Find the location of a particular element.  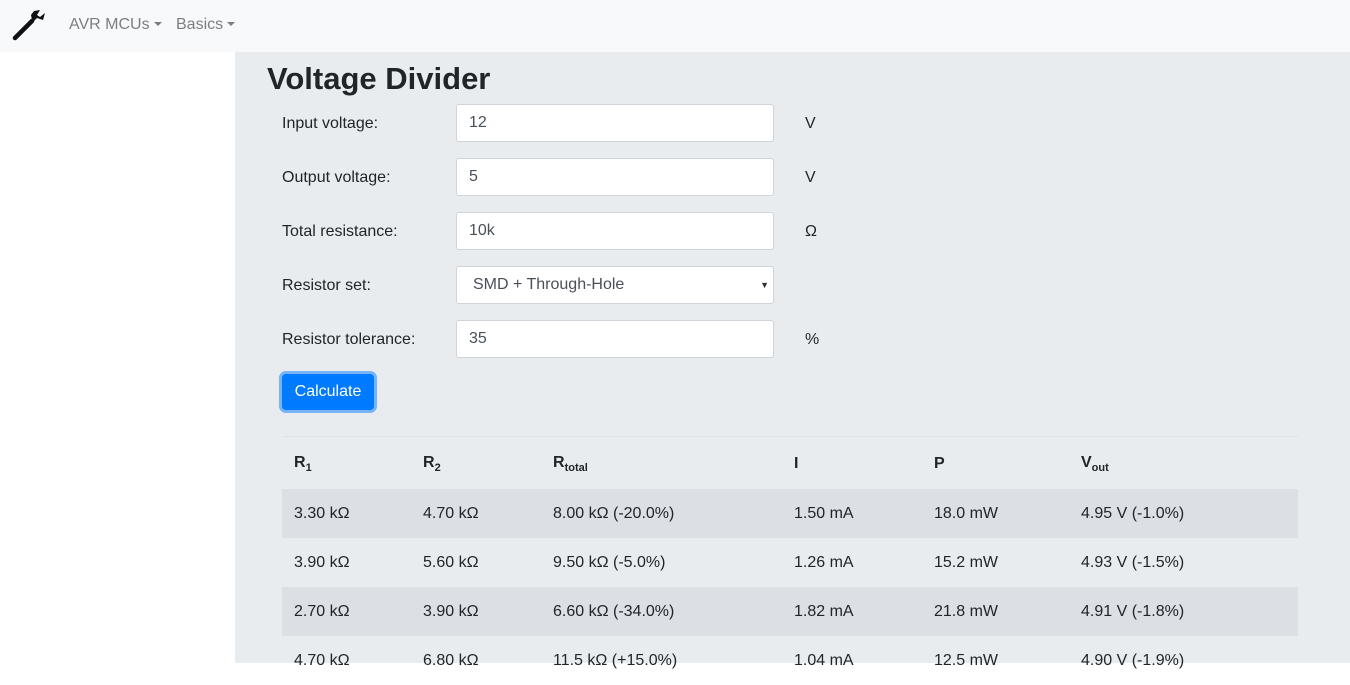

cell-r2: 6.80 kΩ is located at coordinates (451, 660).